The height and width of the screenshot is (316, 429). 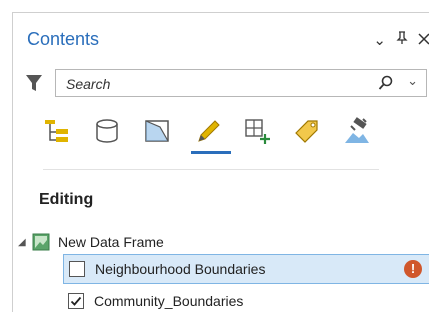 What do you see at coordinates (211, 135) in the screenshot?
I see `list-by-editing-icon` at bounding box center [211, 135].